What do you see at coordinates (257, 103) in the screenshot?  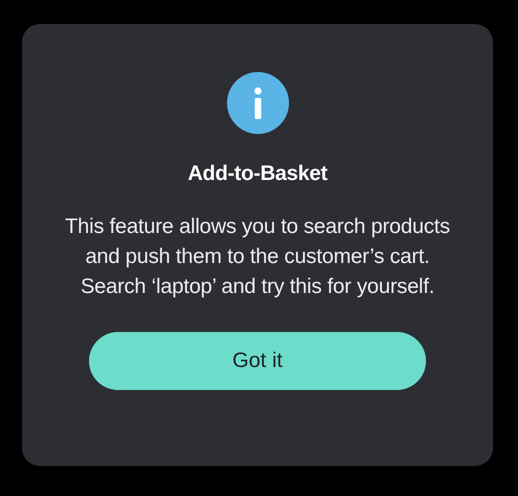 I see `info-icon` at bounding box center [257, 103].